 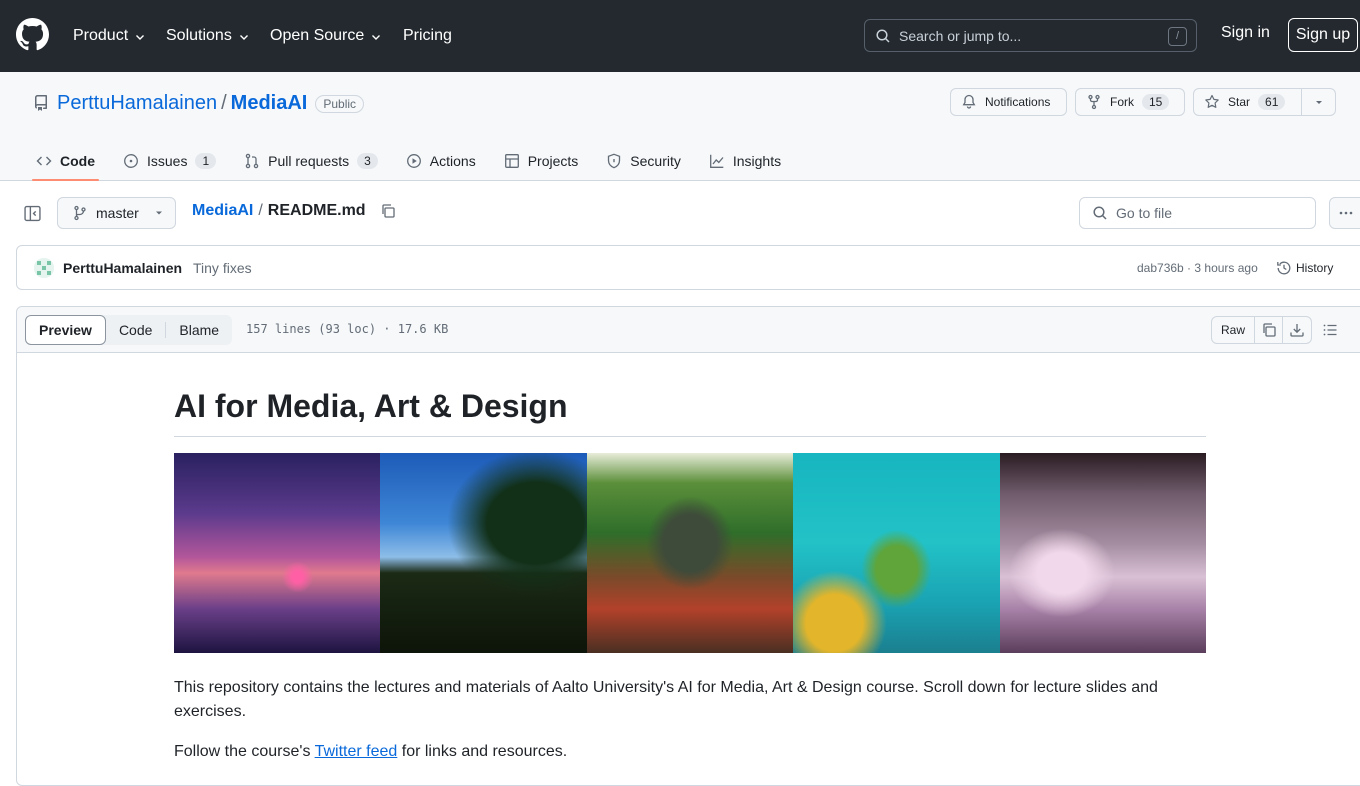 What do you see at coordinates (77, 160) in the screenshot?
I see `tab-code-label: Code` at bounding box center [77, 160].